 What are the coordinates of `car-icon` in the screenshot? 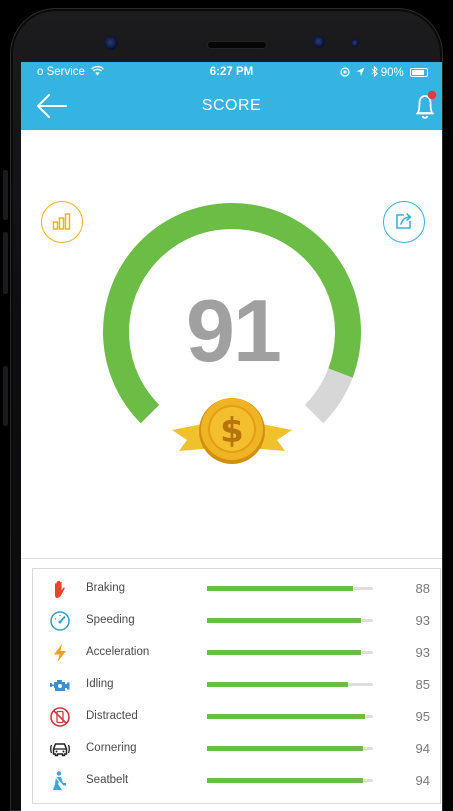 It's located at (60, 750).